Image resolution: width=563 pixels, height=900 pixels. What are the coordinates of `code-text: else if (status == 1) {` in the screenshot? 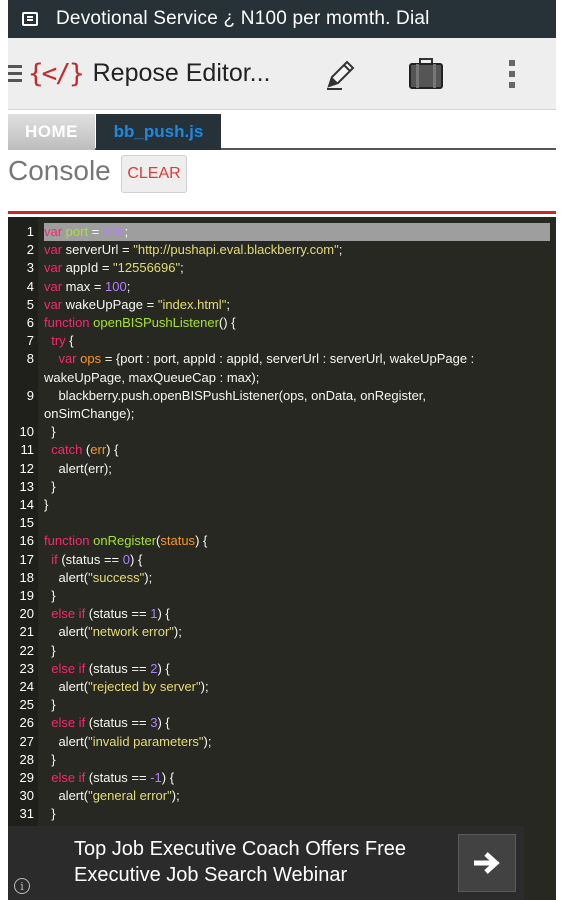 It's located at (107, 614).